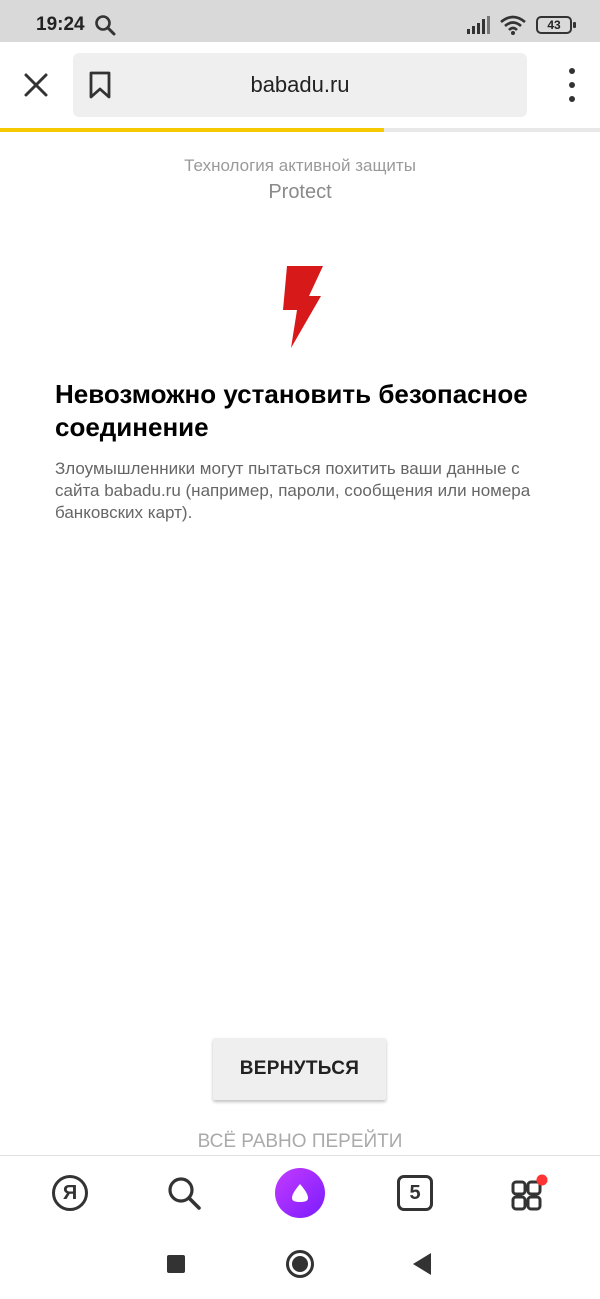  I want to click on system-nav-bar, so click(300, 1264).